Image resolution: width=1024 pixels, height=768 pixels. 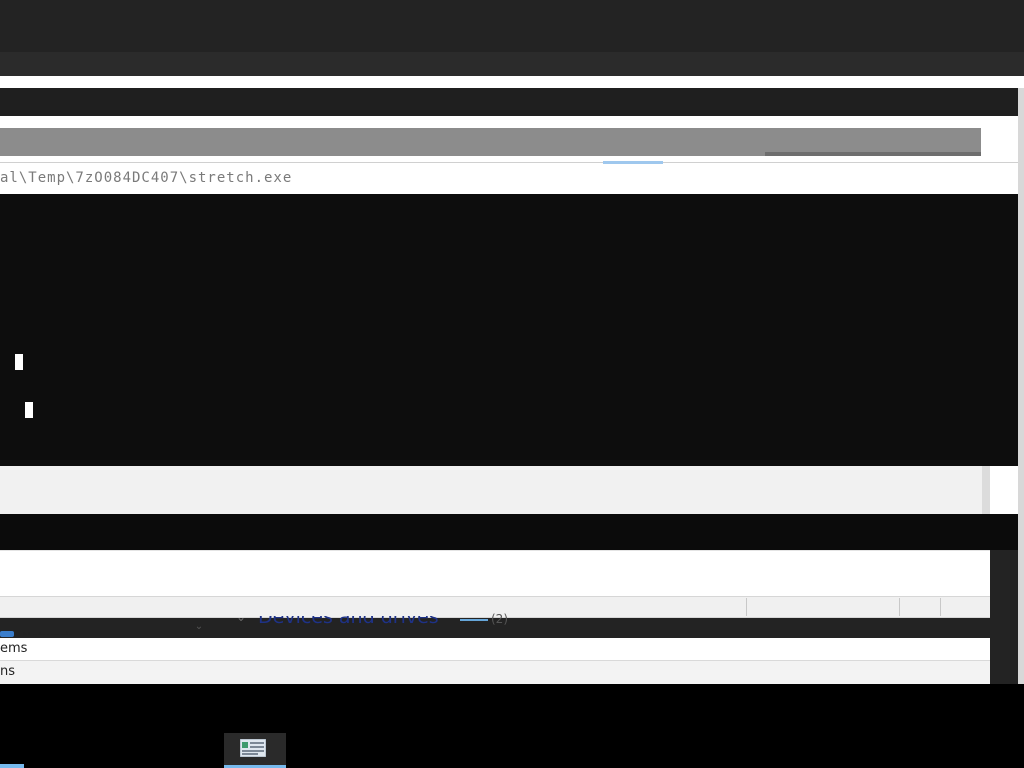 I want to click on items-row, so click(x=495, y=649).